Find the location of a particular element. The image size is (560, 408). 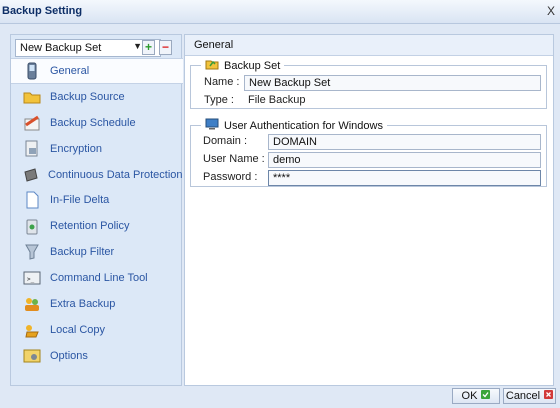

sidebar-item-label: Backup Source is located at coordinates (87, 96).